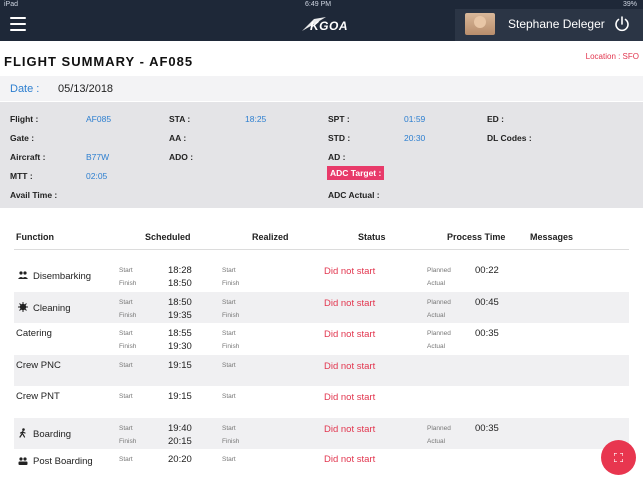 The width and height of the screenshot is (643, 482). I want to click on expand-icon, so click(618, 457).